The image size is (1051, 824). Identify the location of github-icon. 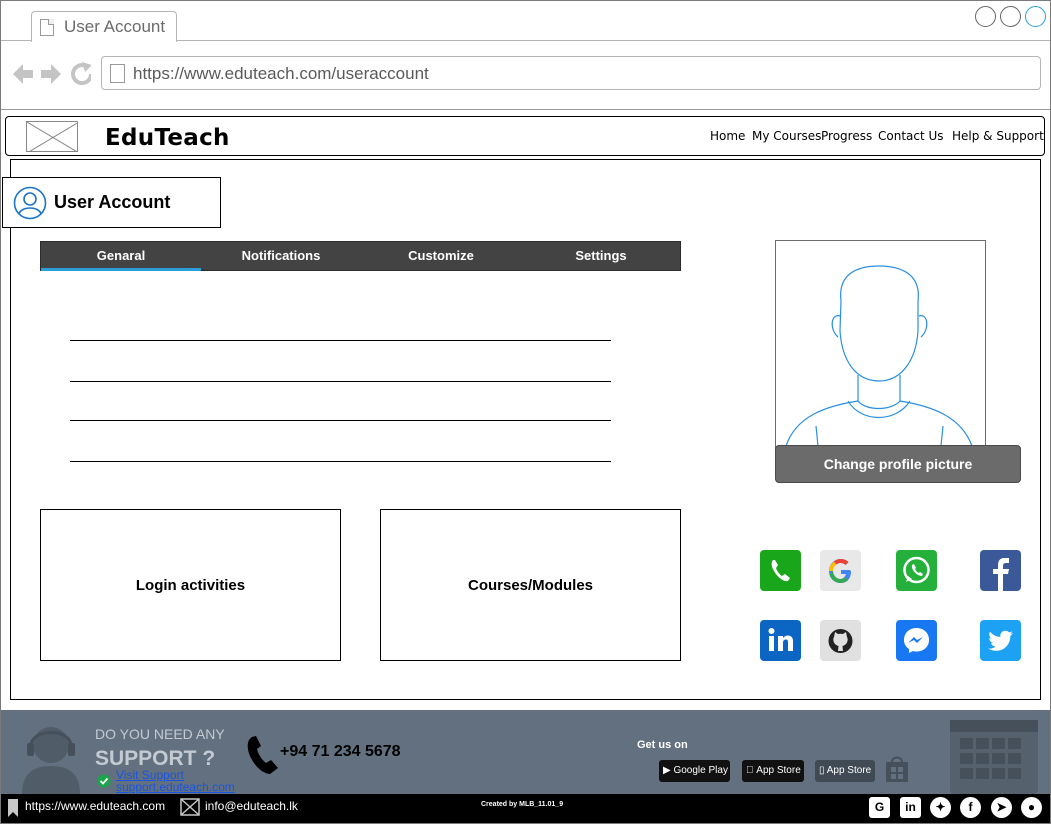
(840, 640).